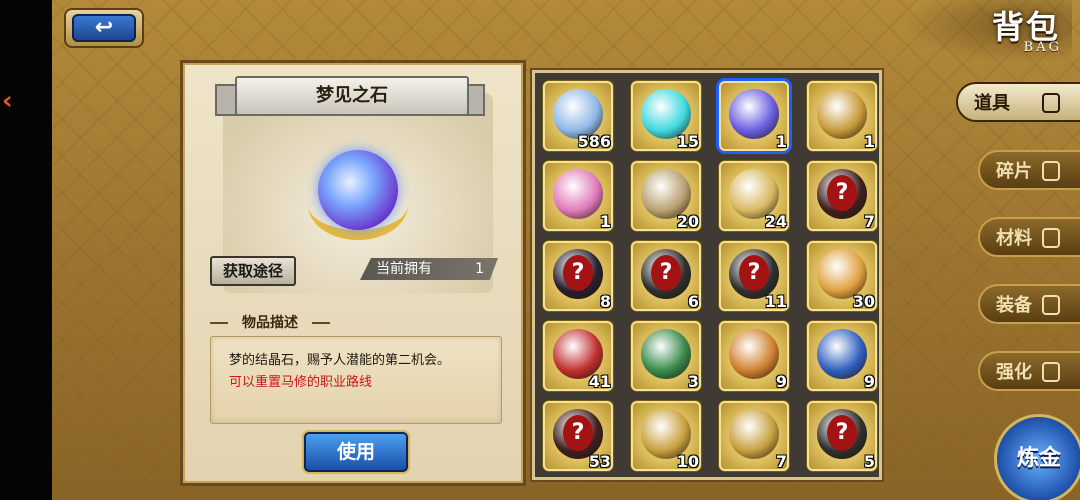  Describe the element at coordinates (340, 360) in the screenshot. I see `description-text: 梦的结晶石，赐予人潜能的第二机会。` at that location.